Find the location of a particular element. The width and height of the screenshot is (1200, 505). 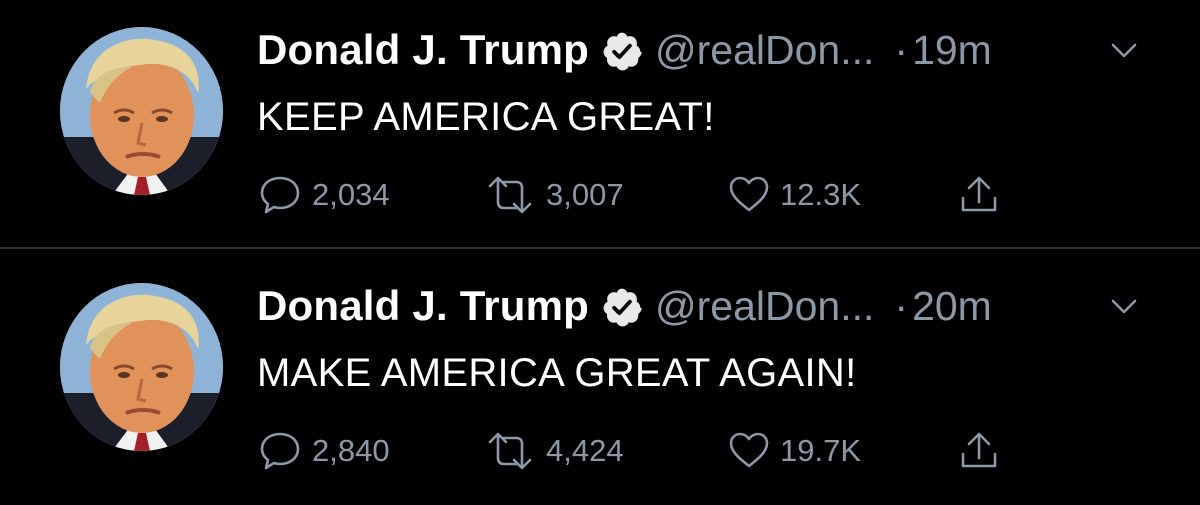

like-count: 12.3K is located at coordinates (821, 194).